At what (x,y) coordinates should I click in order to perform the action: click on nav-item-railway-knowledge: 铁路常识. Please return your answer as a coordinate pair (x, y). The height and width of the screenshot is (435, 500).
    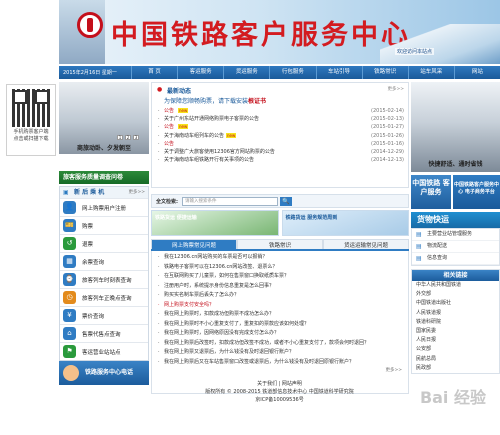
    Looking at the image, I should click on (384, 72).